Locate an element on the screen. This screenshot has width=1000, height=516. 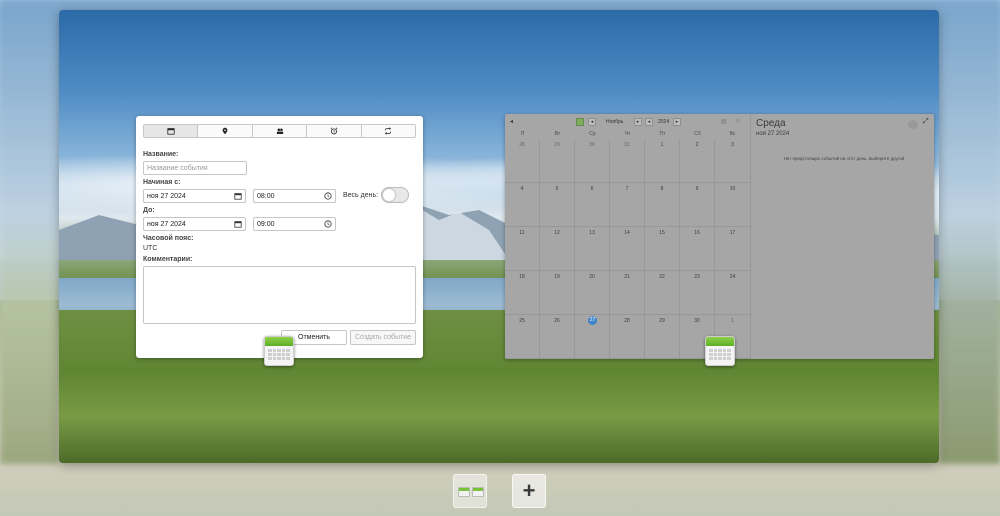
day-number: 6 is located at coordinates (592, 189).